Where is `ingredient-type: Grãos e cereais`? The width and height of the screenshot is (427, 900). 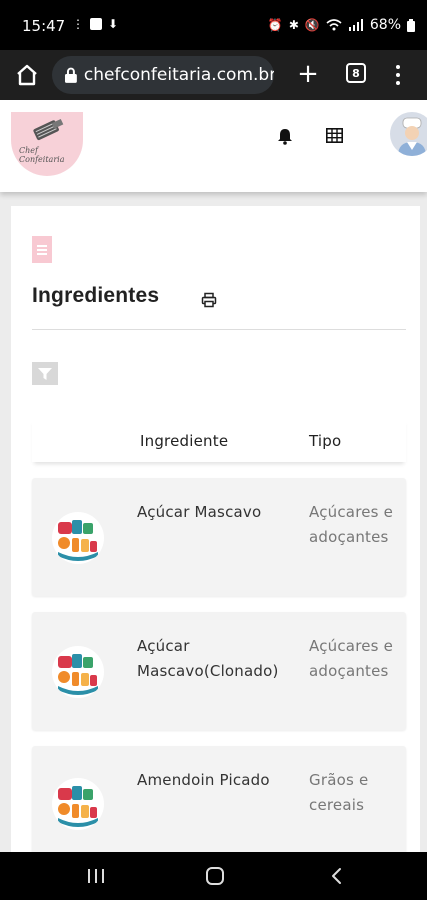
ingredient-type: Grãos e cereais is located at coordinates (339, 792).